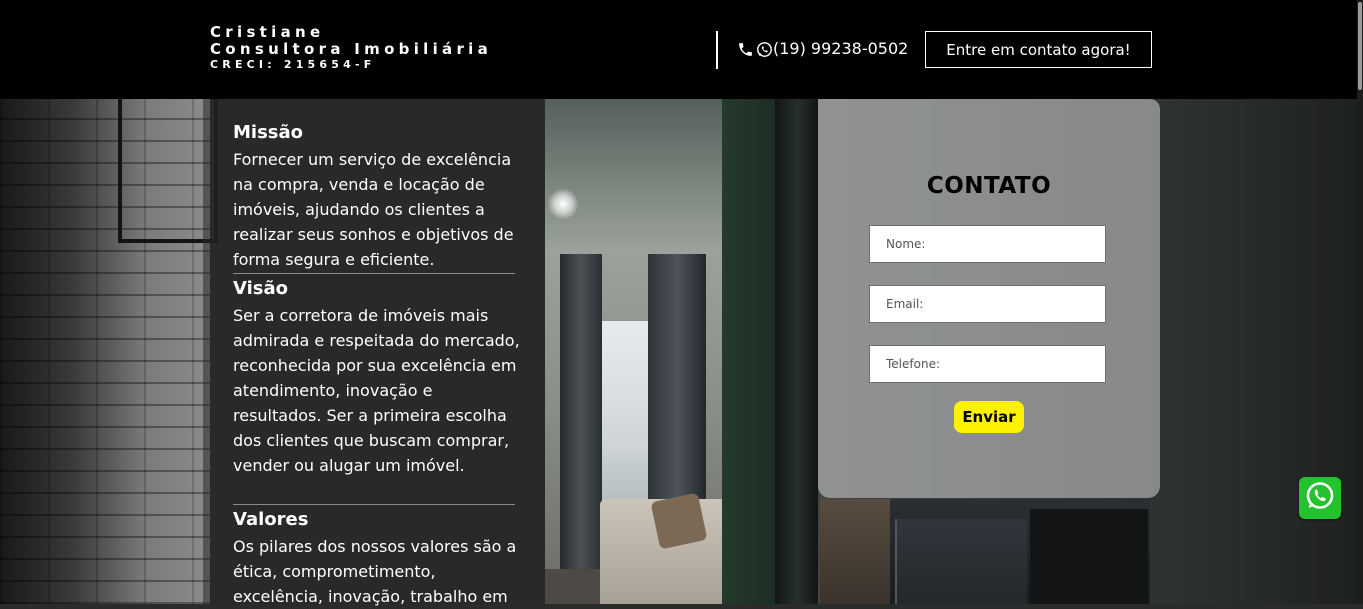  I want to click on send-button: Enviar, so click(989, 417).